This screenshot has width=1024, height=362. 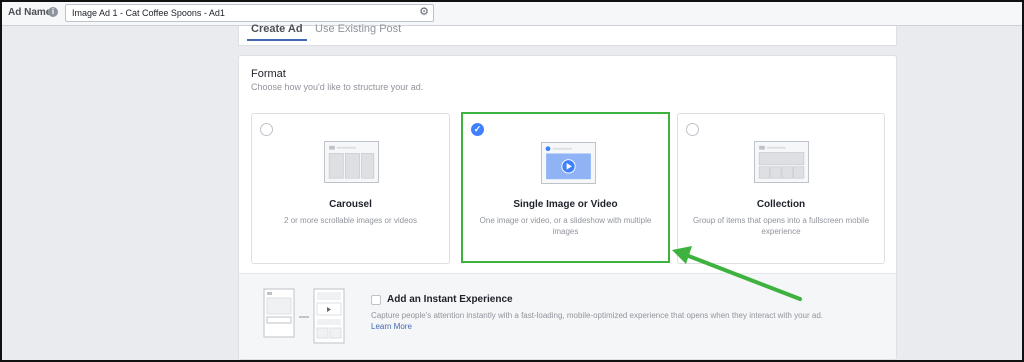 I want to click on instant-experience-checkbox, so click(x=376, y=300).